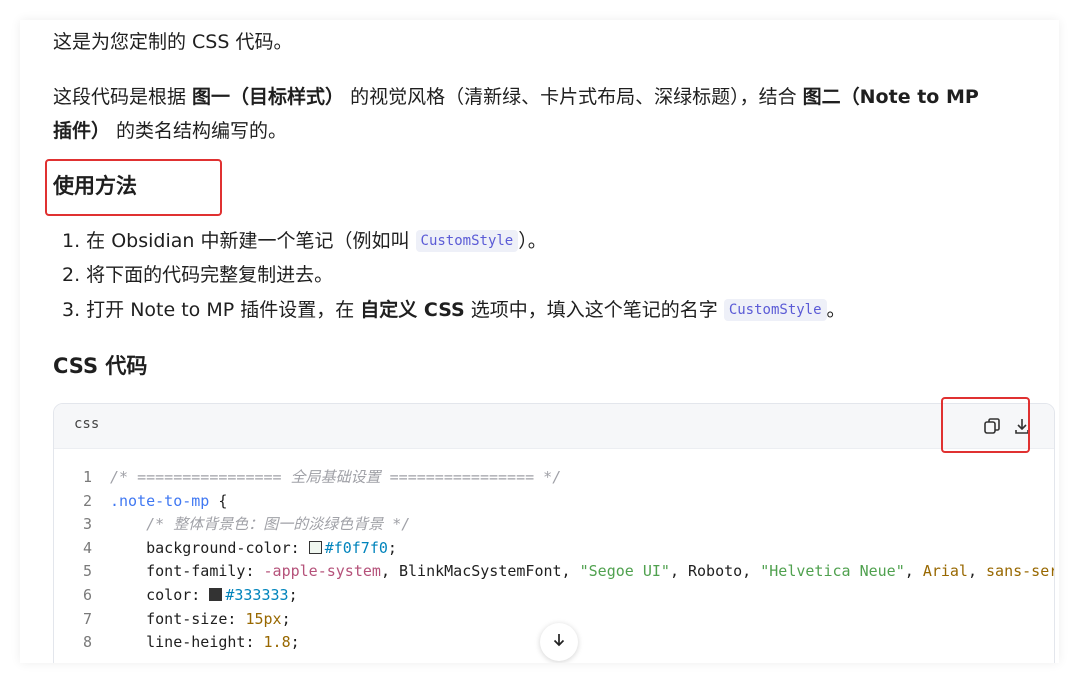 The width and height of the screenshot is (1079, 683). I want to click on css-value: 1.8, so click(277, 642).